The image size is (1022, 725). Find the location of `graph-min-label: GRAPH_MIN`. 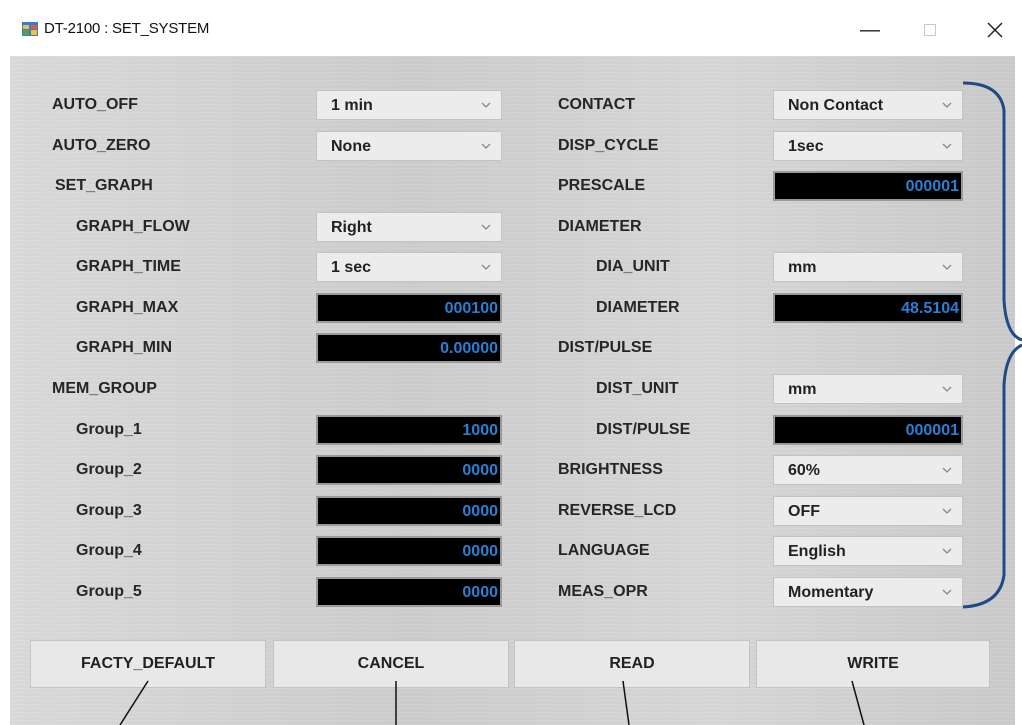

graph-min-label: GRAPH_MIN is located at coordinates (124, 347).